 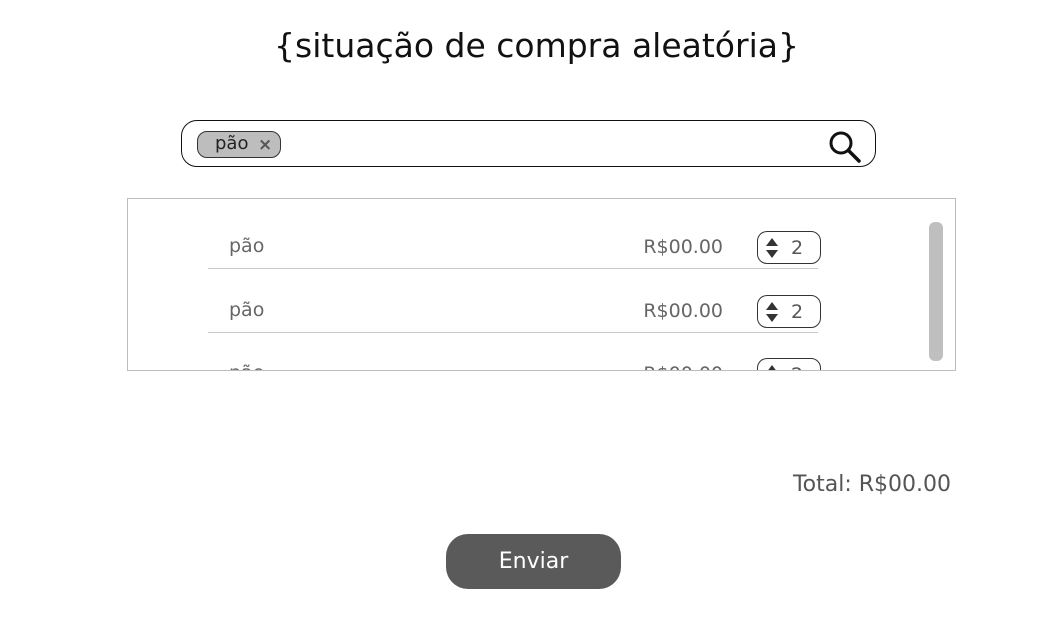 I want to click on search-tag-chip: pão ×, so click(x=239, y=144).